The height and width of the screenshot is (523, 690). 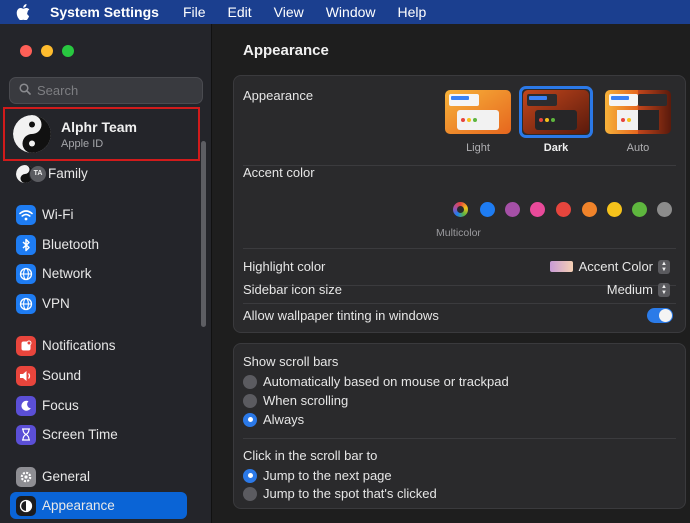 I want to click on search-input, so click(x=117, y=90).